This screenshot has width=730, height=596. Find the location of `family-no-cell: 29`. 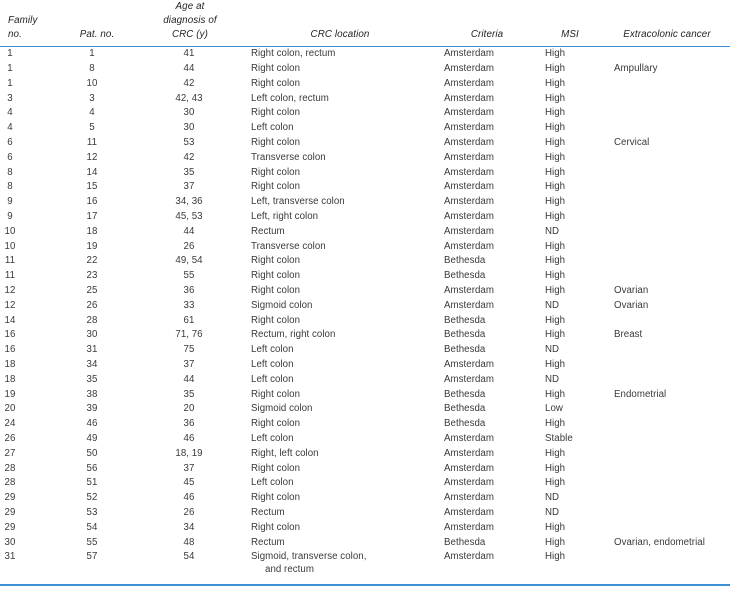

family-no-cell: 29 is located at coordinates (10, 527).